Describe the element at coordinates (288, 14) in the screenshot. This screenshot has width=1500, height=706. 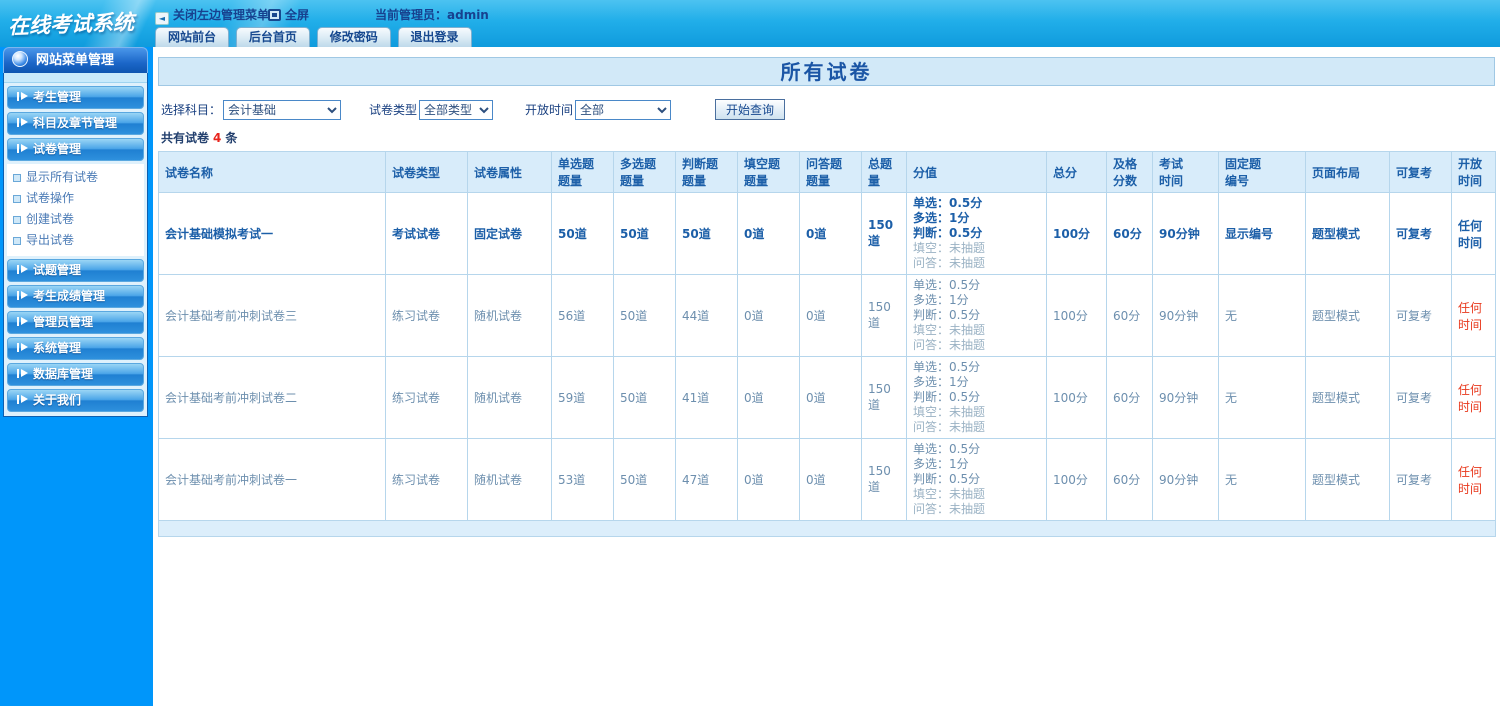
I see `fullscreen-button: 全屏` at that location.